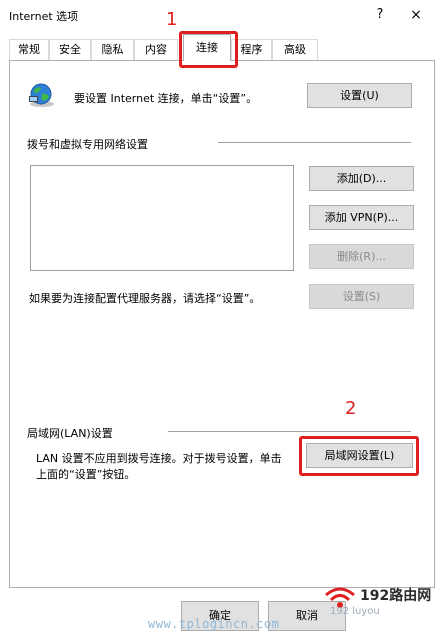 The height and width of the screenshot is (636, 443). I want to click on tab-general: 常规, so click(29, 49).